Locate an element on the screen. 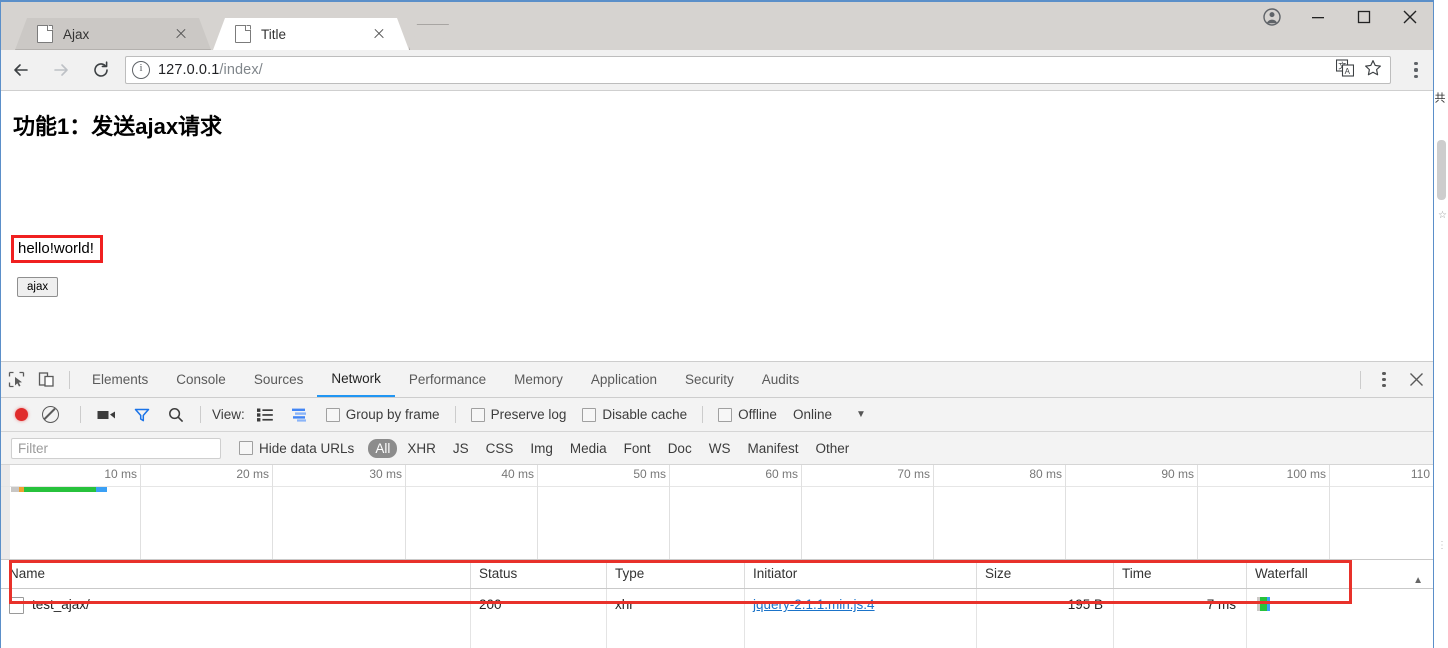 Image resolution: width=1448 pixels, height=648 pixels. cell-initiator: jquery-2.1.1.min.js:4 is located at coordinates (861, 604).